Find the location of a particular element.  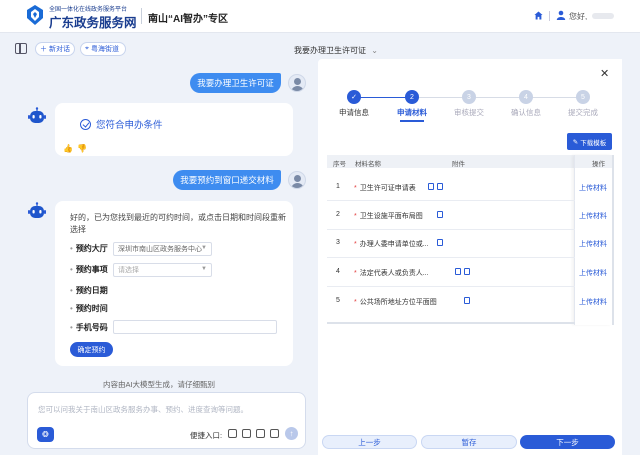

close-icon: ✕ is located at coordinates (604, 73).